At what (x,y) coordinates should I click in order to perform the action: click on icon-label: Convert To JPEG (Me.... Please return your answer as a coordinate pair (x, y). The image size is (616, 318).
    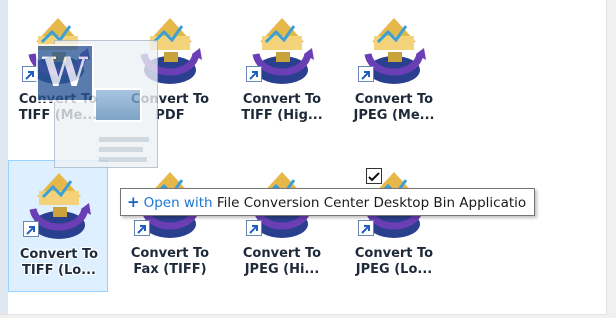
    Looking at the image, I should click on (394, 107).